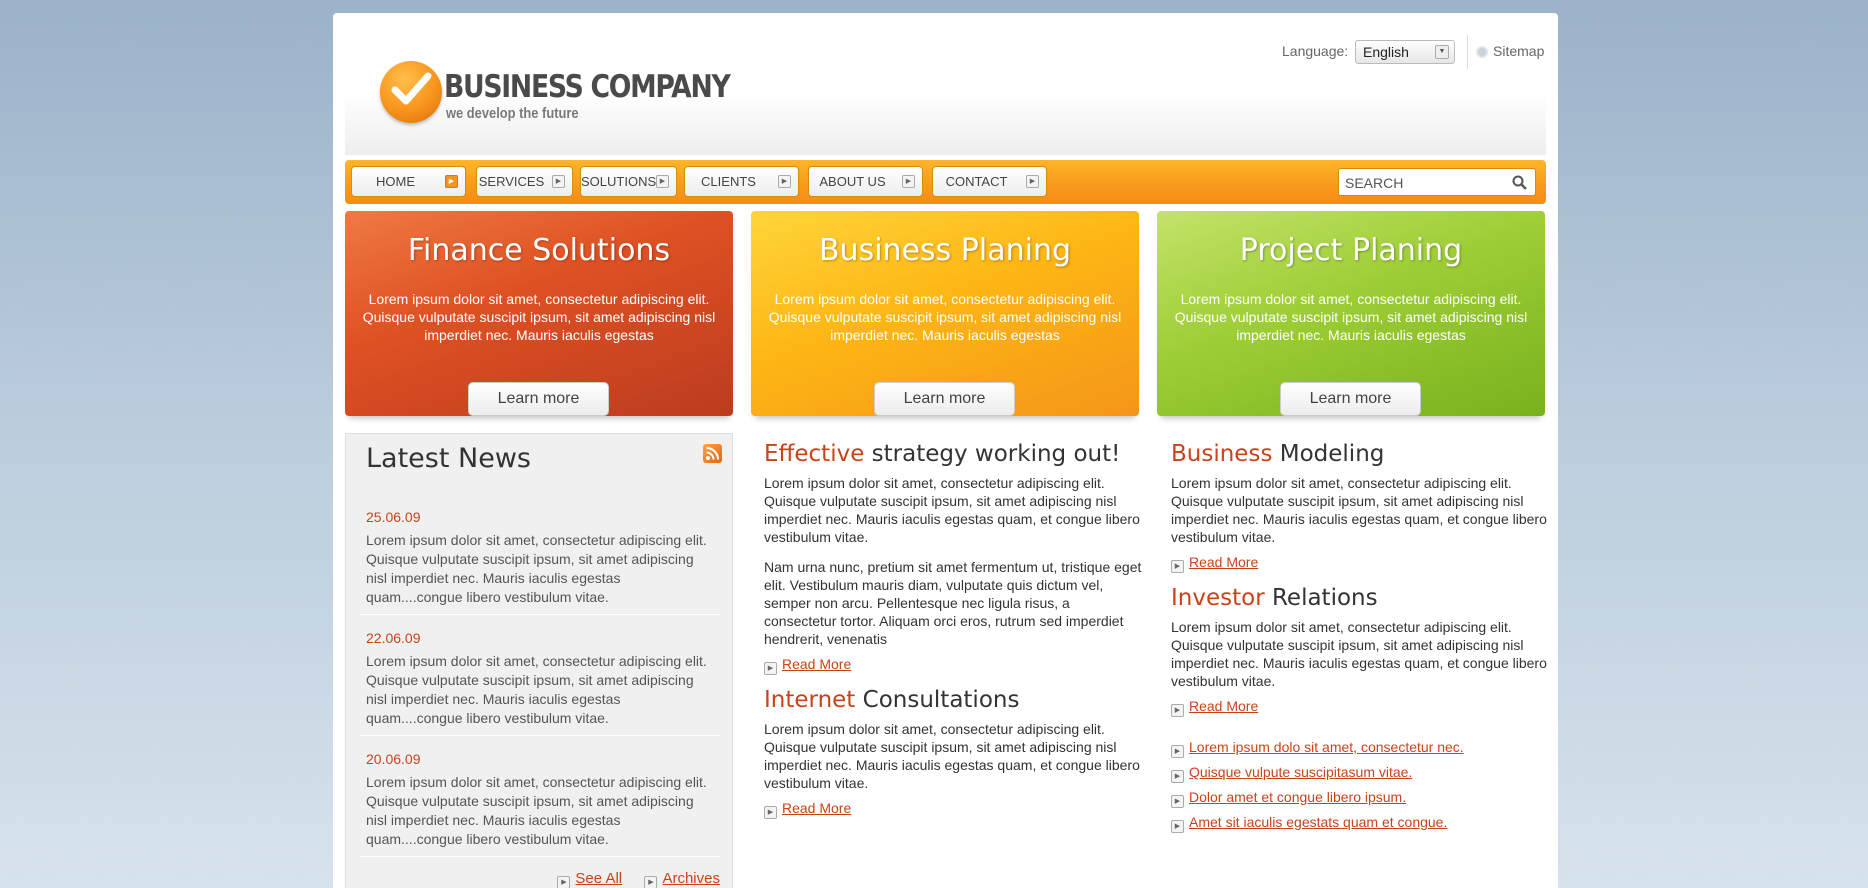 Image resolution: width=1868 pixels, height=888 pixels. I want to click on language-select: English ▼, so click(1405, 52).